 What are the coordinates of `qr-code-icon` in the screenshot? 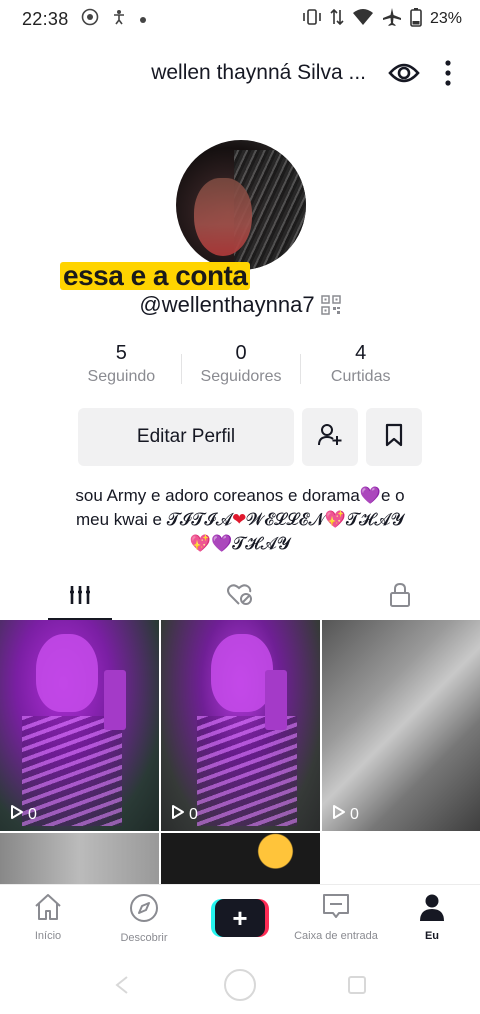 It's located at (330, 305).